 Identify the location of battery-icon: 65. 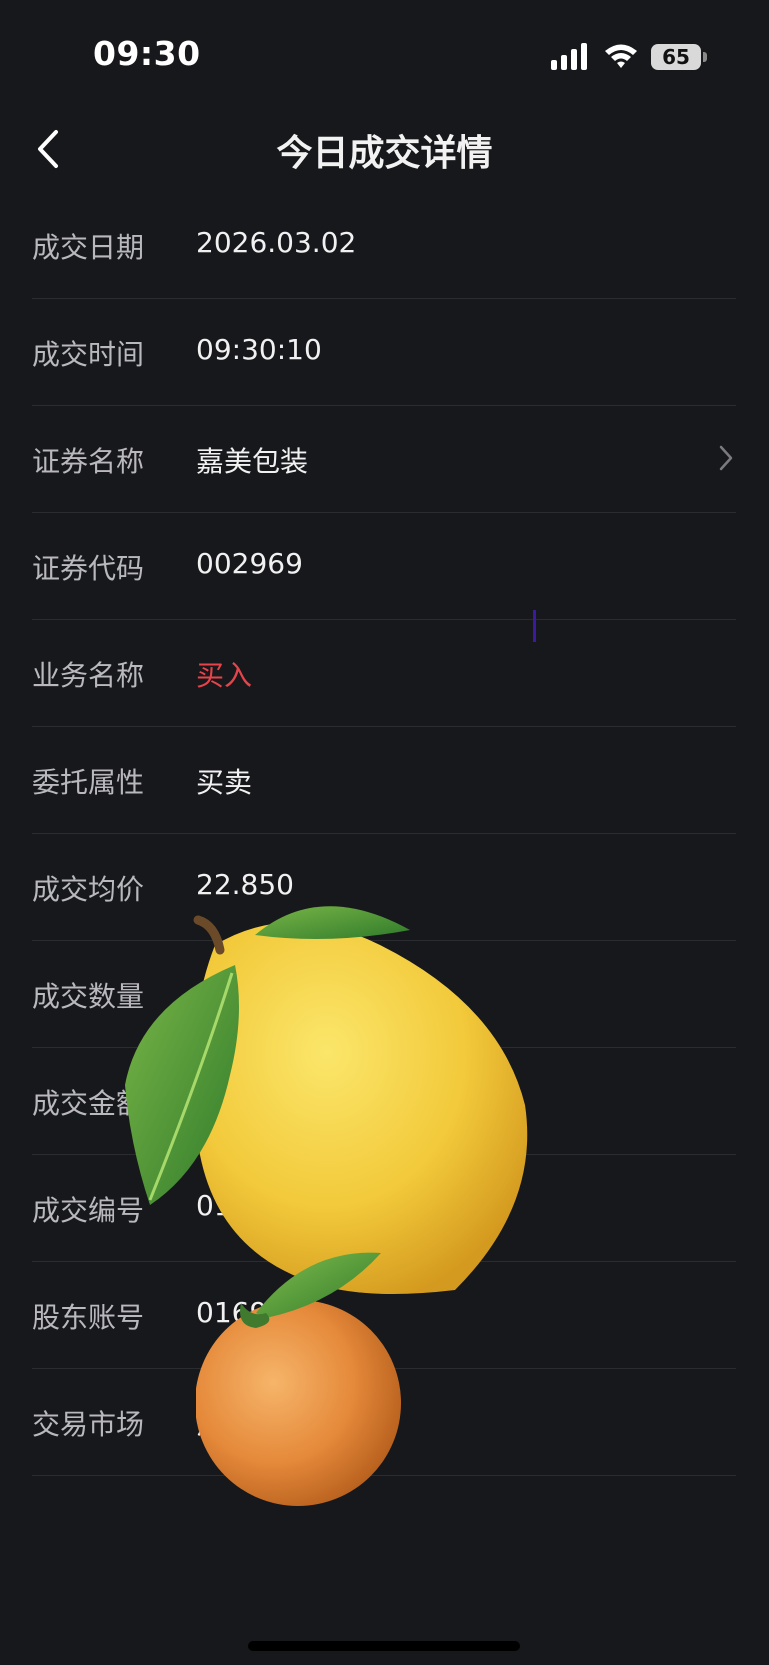
(680, 57).